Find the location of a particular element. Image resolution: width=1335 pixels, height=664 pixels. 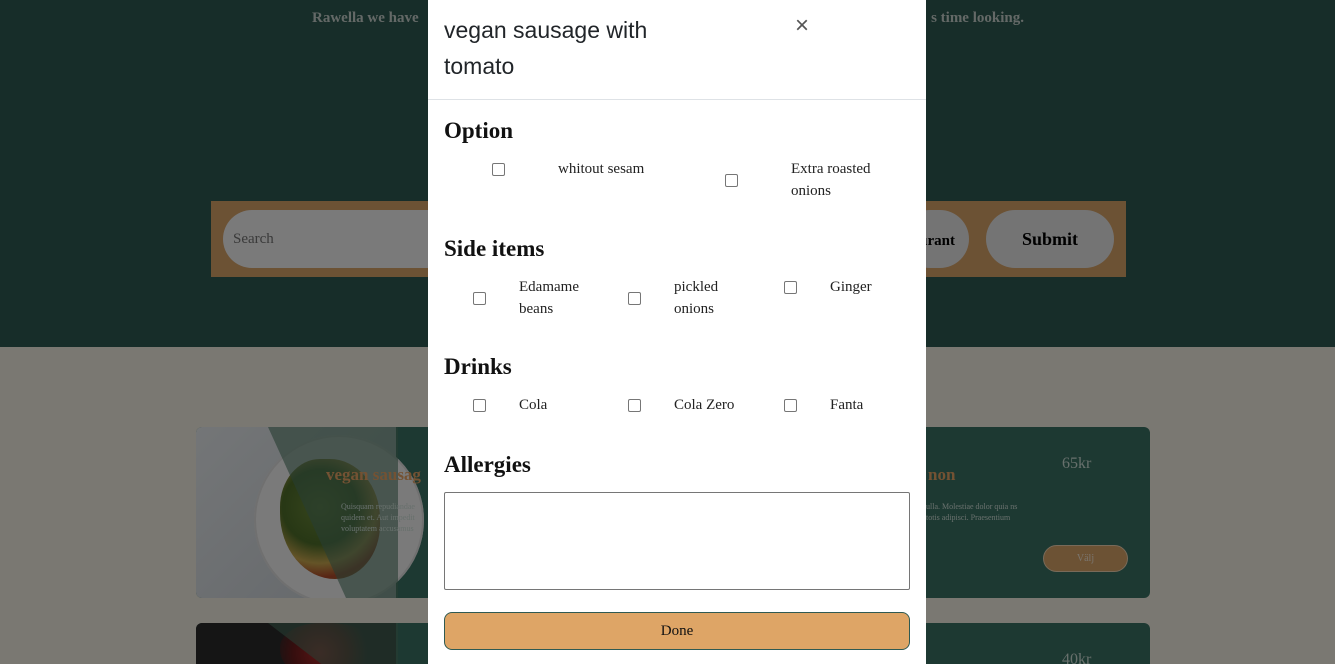

drink-label: Cola Zero is located at coordinates (704, 405).